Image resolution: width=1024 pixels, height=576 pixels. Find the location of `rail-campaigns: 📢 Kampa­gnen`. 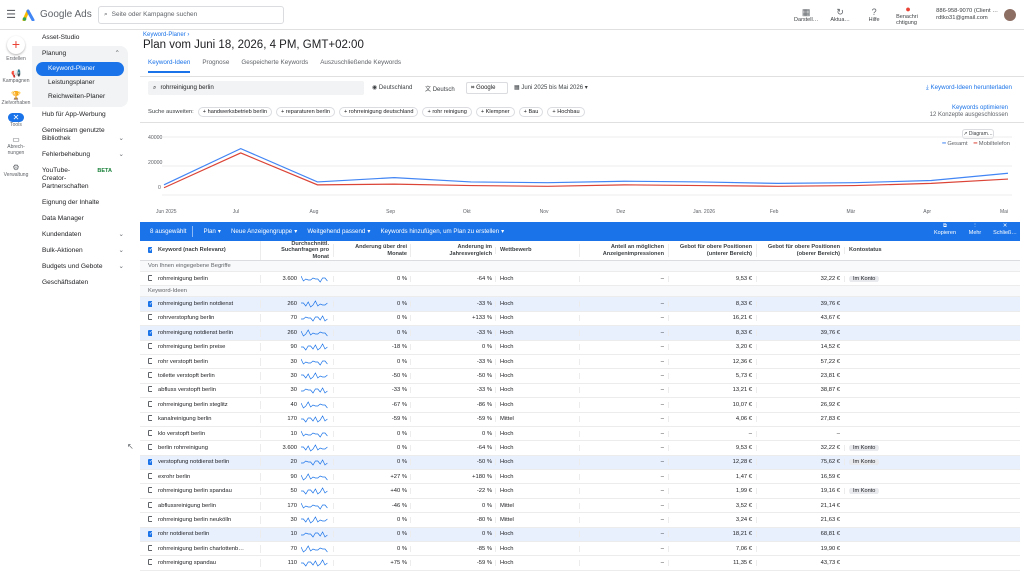

rail-campaigns: 📢 Kampa­gnen is located at coordinates (16, 76).